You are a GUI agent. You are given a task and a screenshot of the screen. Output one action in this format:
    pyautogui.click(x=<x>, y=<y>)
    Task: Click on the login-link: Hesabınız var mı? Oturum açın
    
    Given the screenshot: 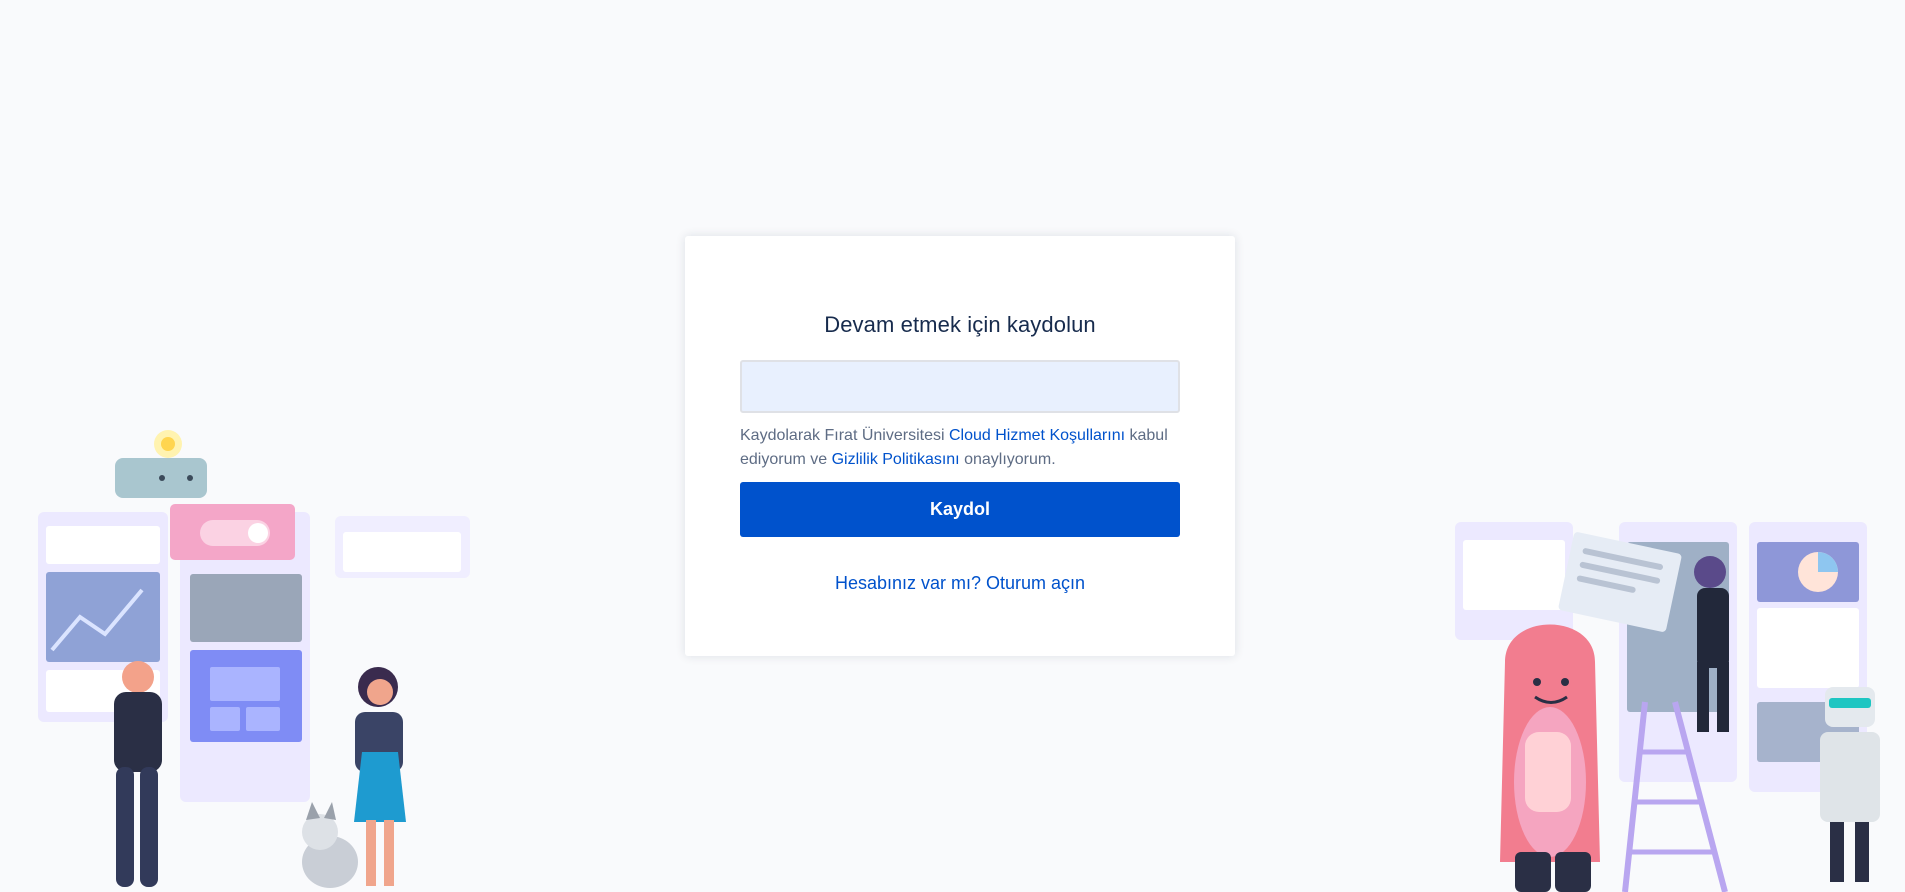 What is the action you would take?
    pyautogui.click(x=960, y=583)
    